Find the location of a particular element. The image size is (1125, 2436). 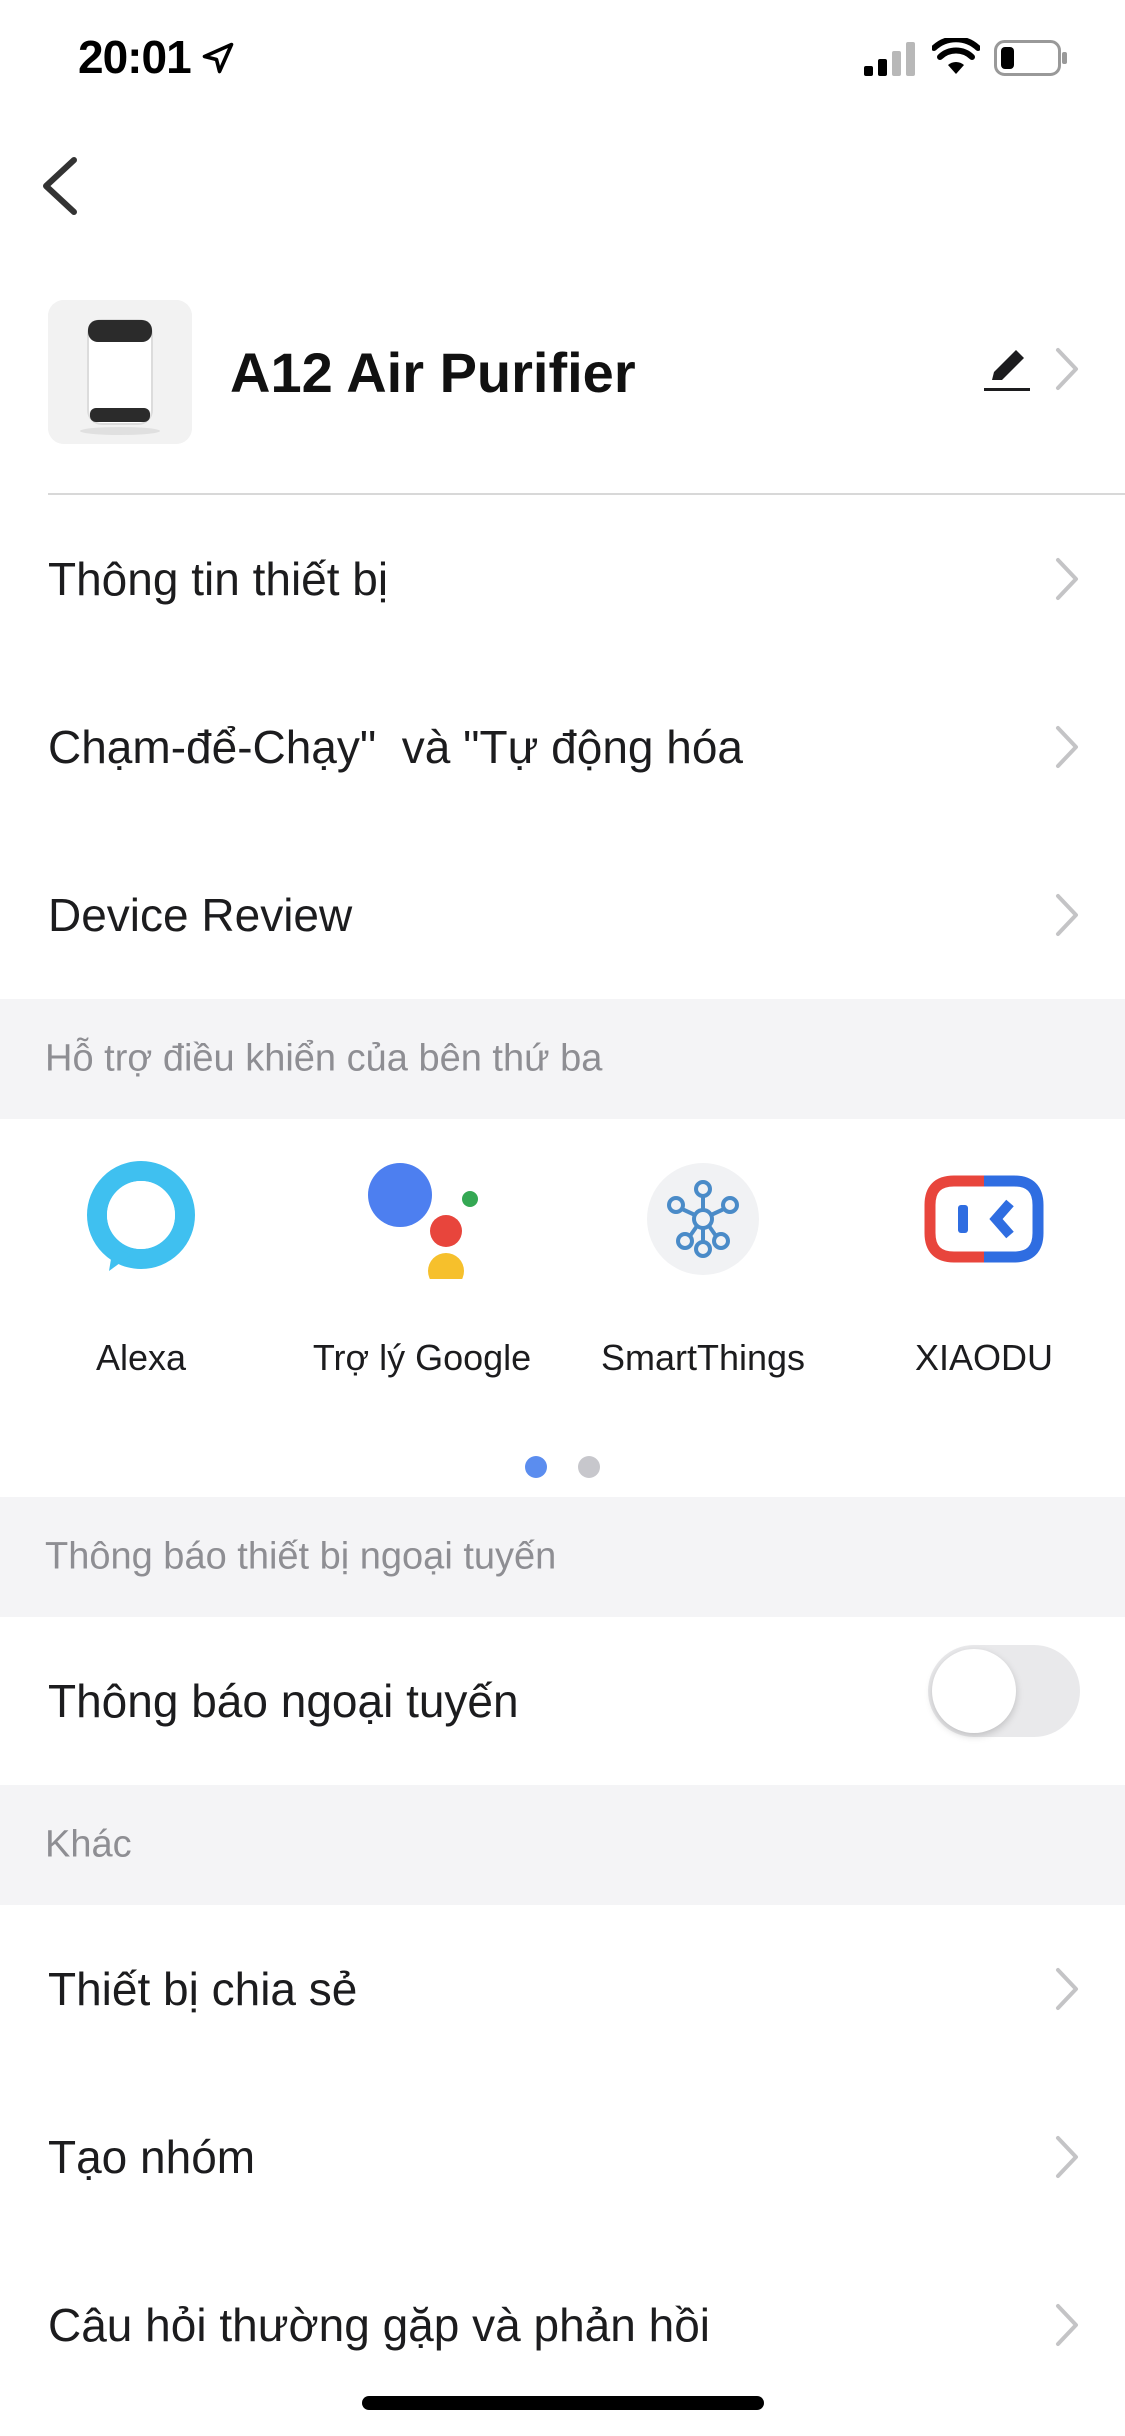

menu-item-label: Chạm-để-Chạy" và "Tự động hóa is located at coordinates (396, 747).